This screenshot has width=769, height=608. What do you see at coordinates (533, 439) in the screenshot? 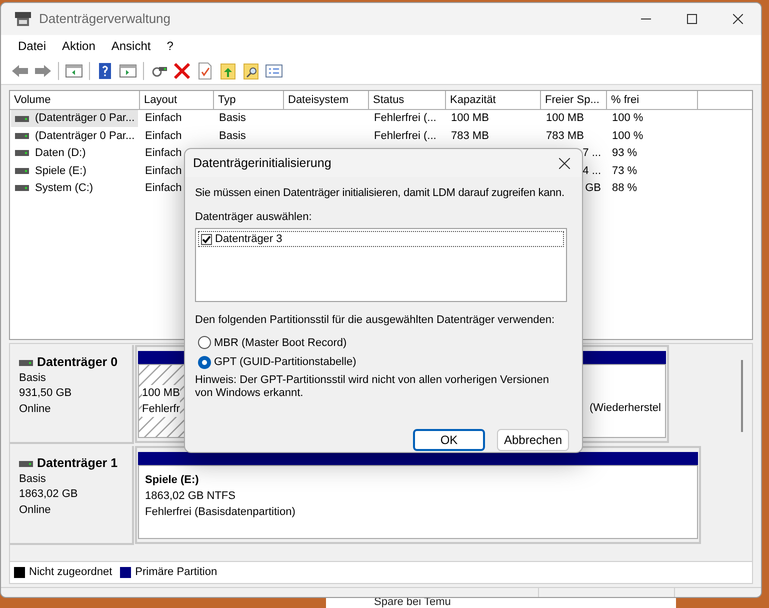
I see `dialog-button: Abbrechen` at bounding box center [533, 439].